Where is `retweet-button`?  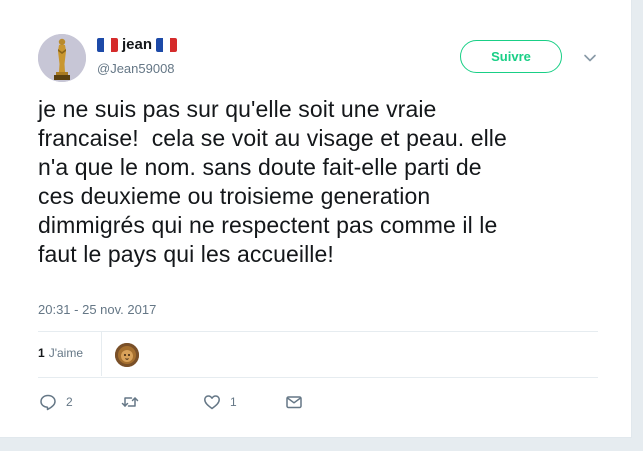
retweet-button is located at coordinates (161, 402).